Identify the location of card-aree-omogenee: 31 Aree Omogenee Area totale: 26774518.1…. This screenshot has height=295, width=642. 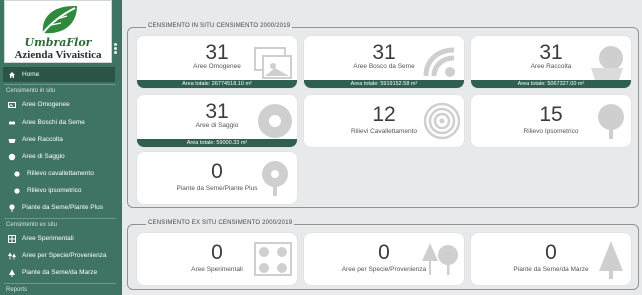
(217, 62).